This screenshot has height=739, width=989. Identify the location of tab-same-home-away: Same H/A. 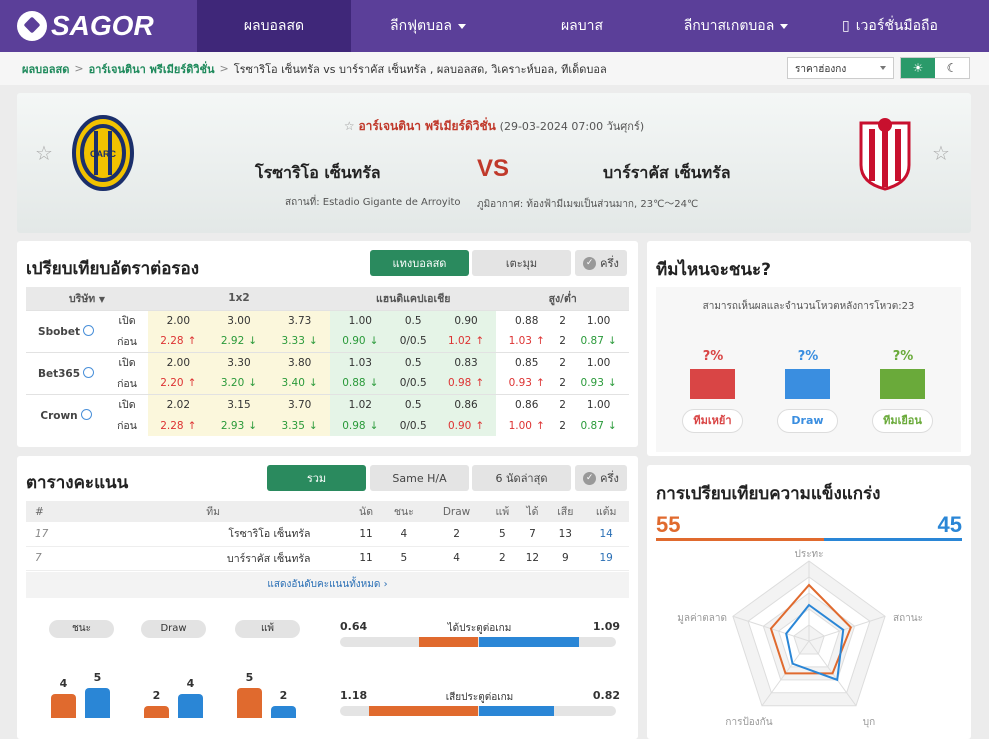
(419, 478).